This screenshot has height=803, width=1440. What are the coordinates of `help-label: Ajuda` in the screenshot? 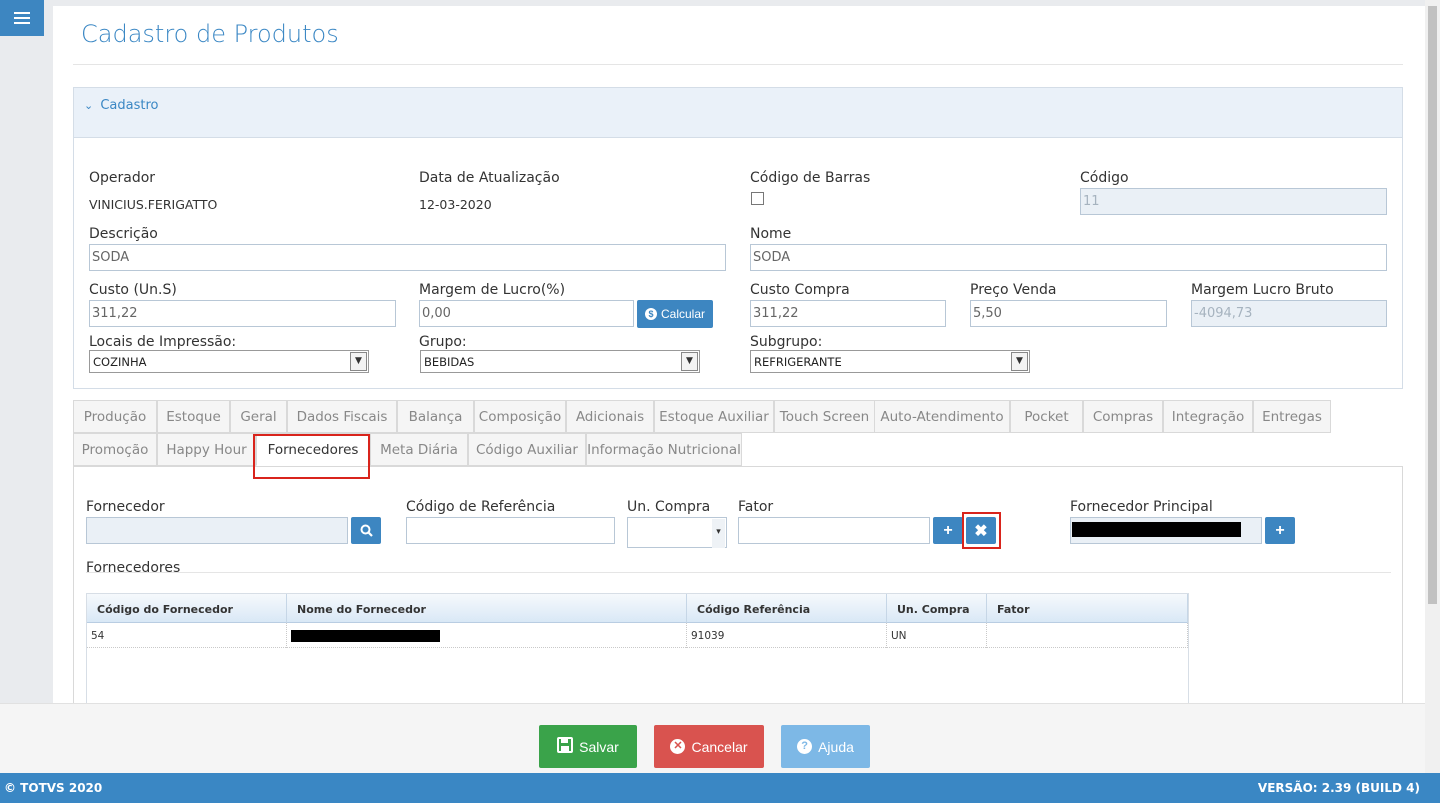 It's located at (836, 746).